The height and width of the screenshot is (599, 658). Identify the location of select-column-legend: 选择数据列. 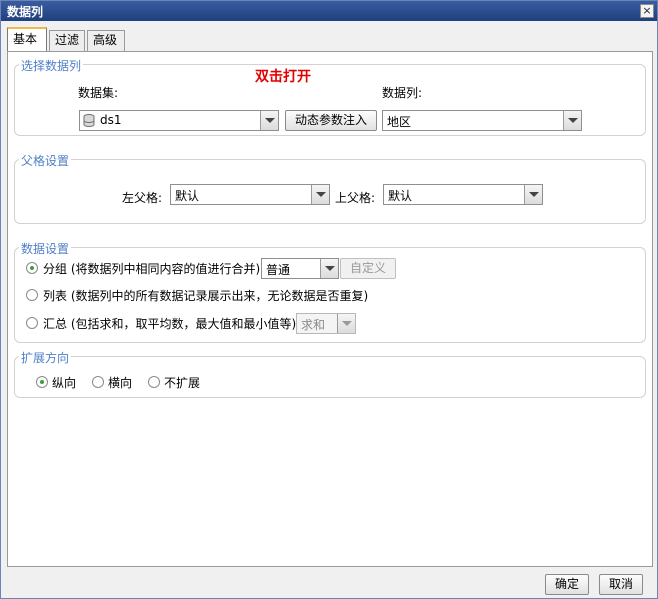
(51, 65).